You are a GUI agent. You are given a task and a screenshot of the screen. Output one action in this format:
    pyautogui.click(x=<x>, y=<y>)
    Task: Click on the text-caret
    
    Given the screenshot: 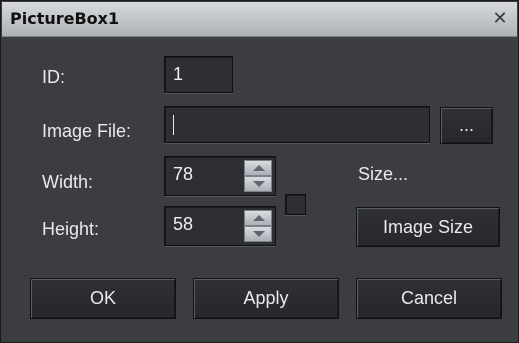 What is the action you would take?
    pyautogui.click(x=173, y=125)
    